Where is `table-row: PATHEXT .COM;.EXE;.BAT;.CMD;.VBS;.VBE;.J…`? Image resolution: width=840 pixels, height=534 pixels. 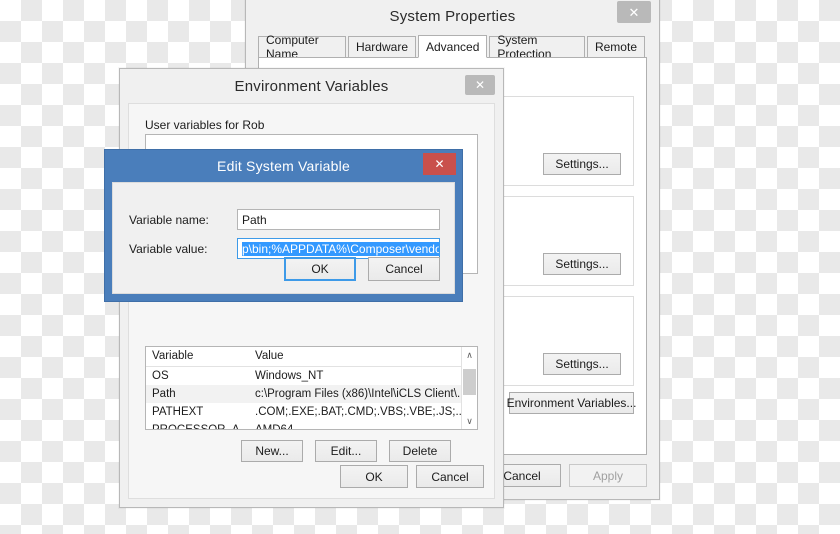
table-row: PATHEXT .COM;.EXE;.BAT;.CMD;.VBS;.VBE;.J… is located at coordinates (311, 412).